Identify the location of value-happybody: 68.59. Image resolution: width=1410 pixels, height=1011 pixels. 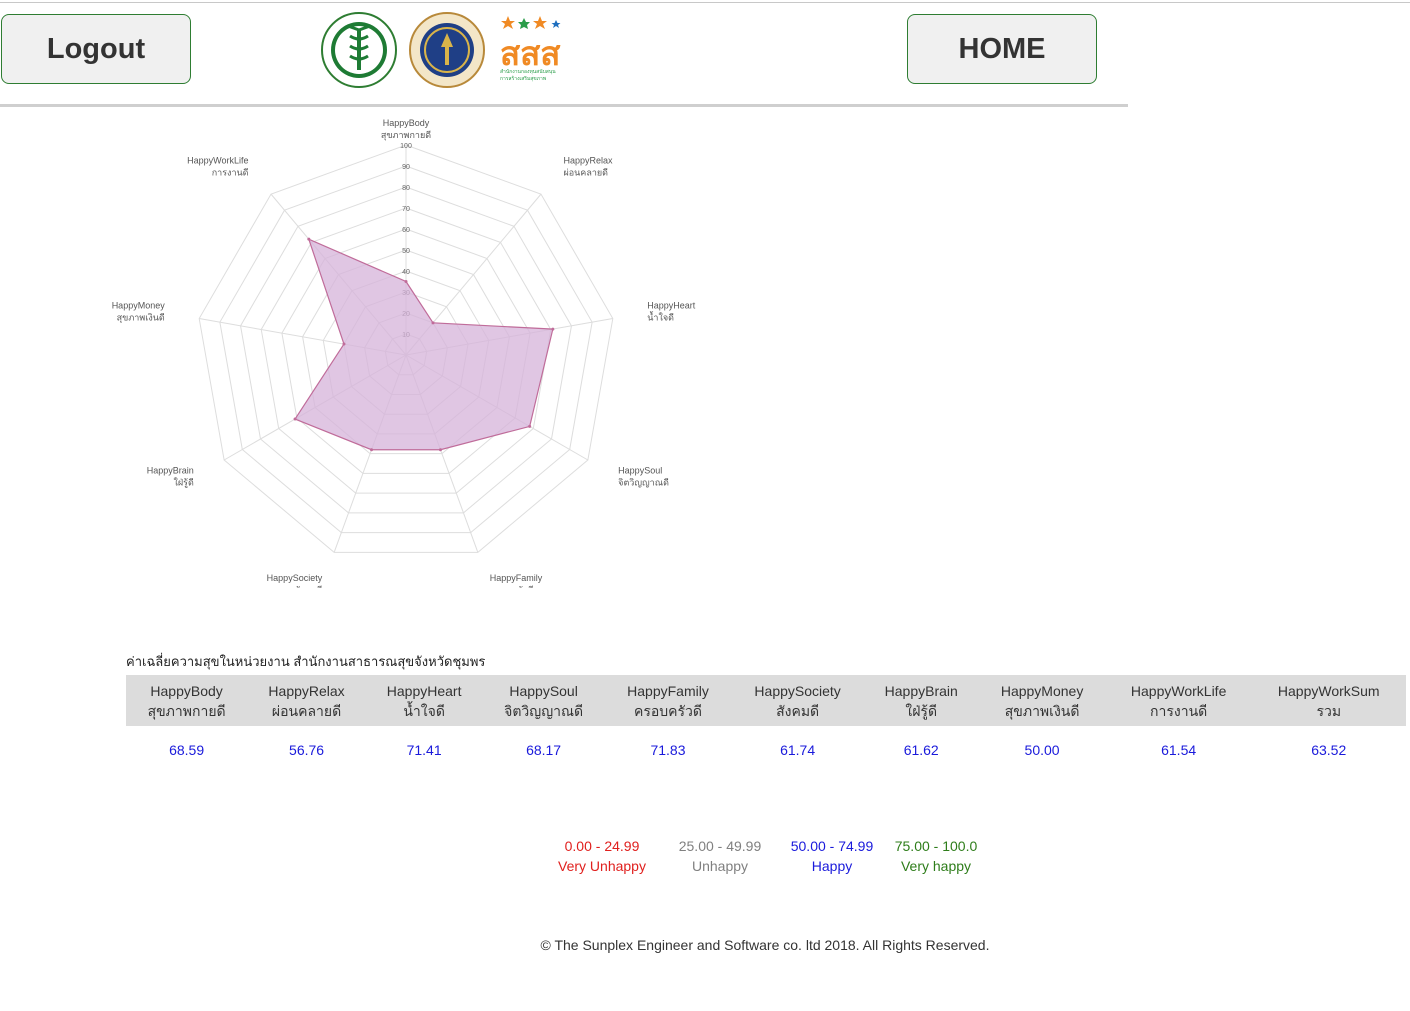
(187, 750).